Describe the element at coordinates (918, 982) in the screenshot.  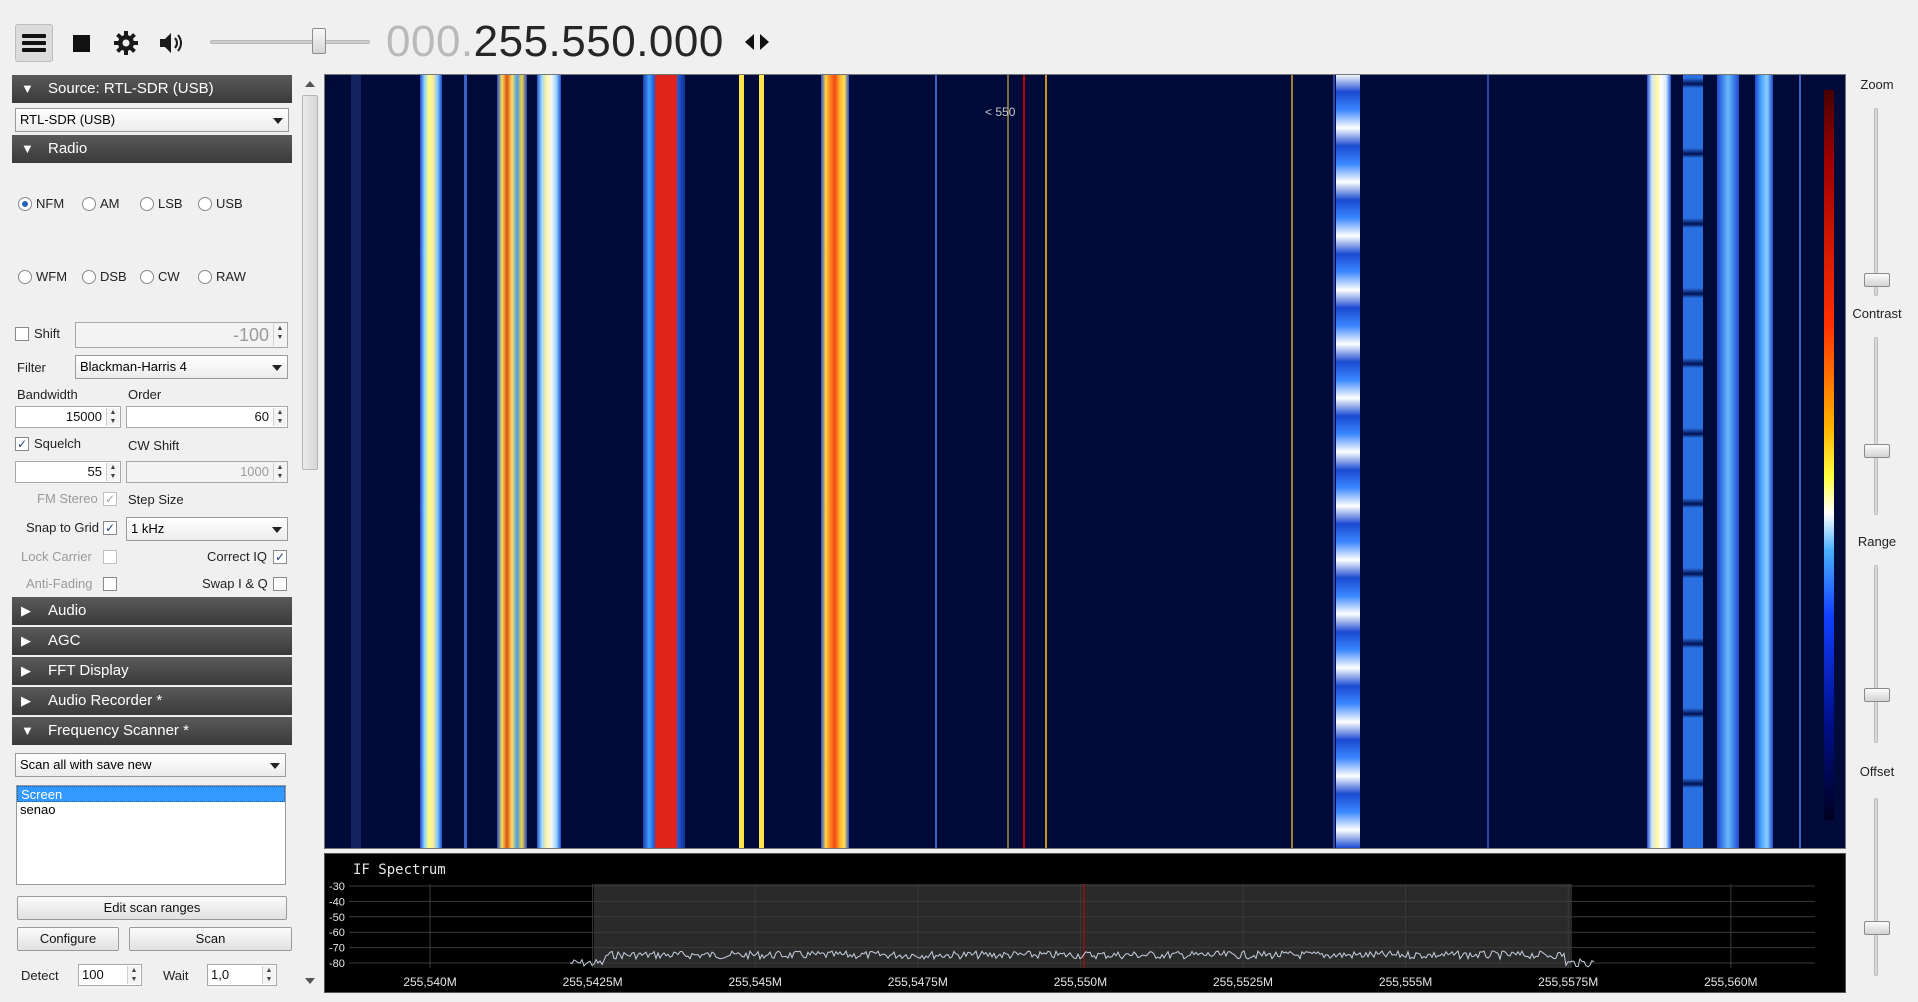
I see `x-tick-label: 255,5475M` at that location.